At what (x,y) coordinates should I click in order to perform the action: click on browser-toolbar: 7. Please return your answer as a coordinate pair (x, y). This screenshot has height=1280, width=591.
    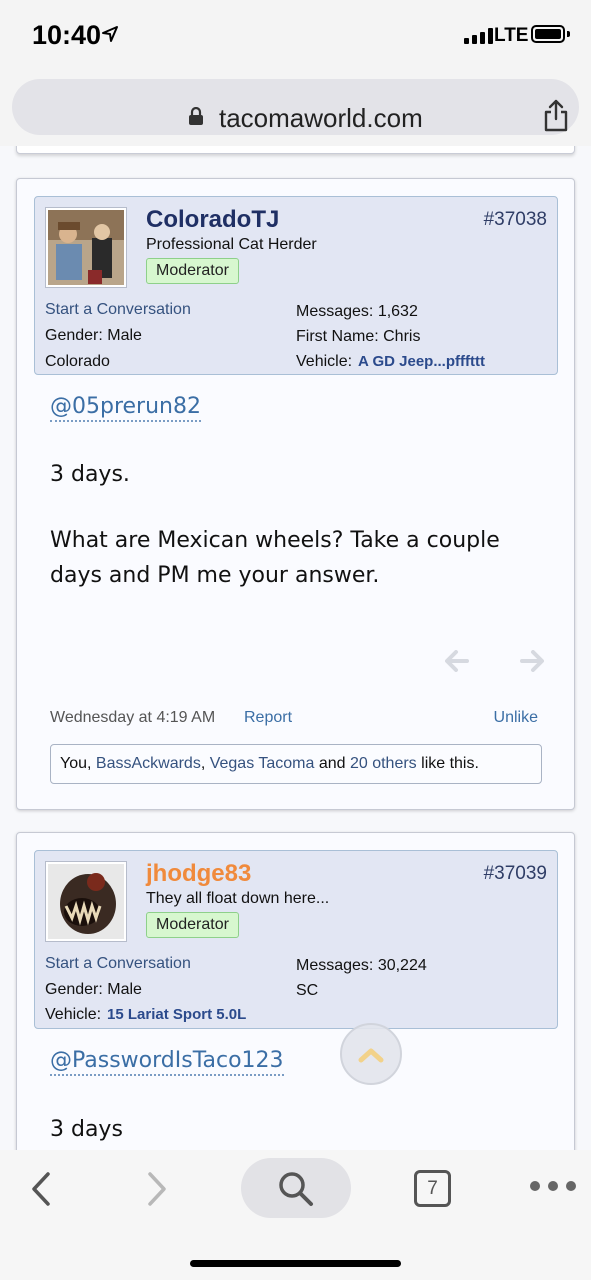
    Looking at the image, I should click on (295, 1215).